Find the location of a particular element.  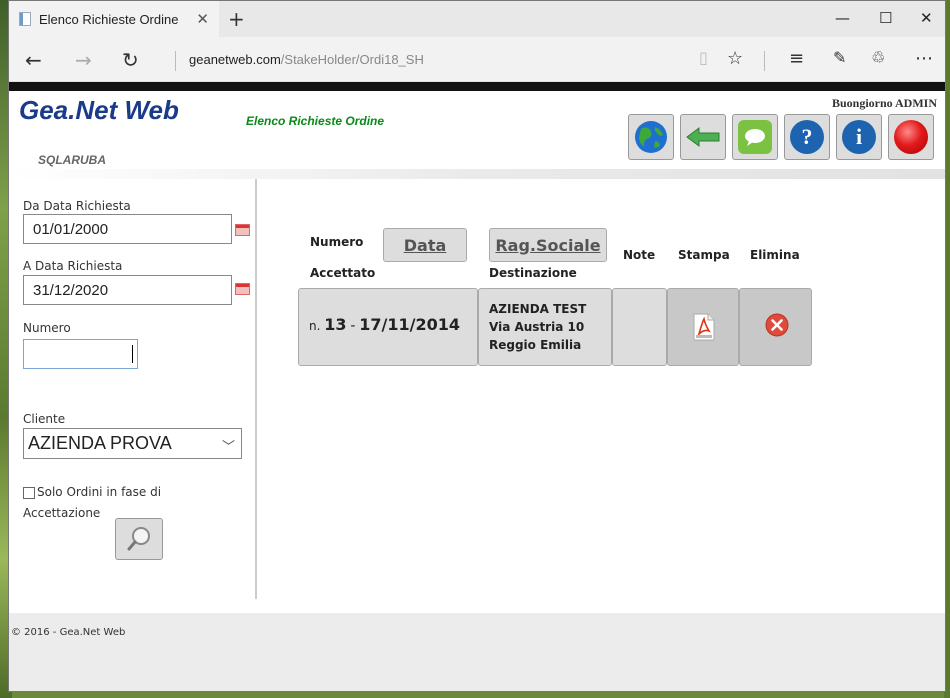

delete-button is located at coordinates (775, 327).